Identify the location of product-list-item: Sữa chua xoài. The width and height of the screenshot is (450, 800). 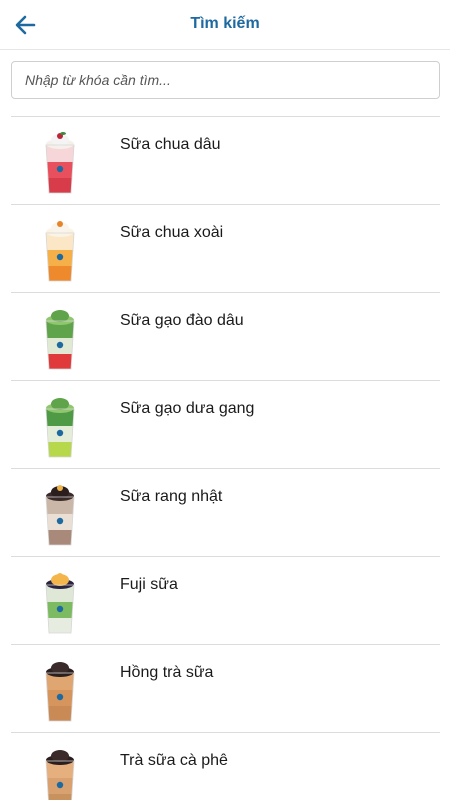
(225, 249).